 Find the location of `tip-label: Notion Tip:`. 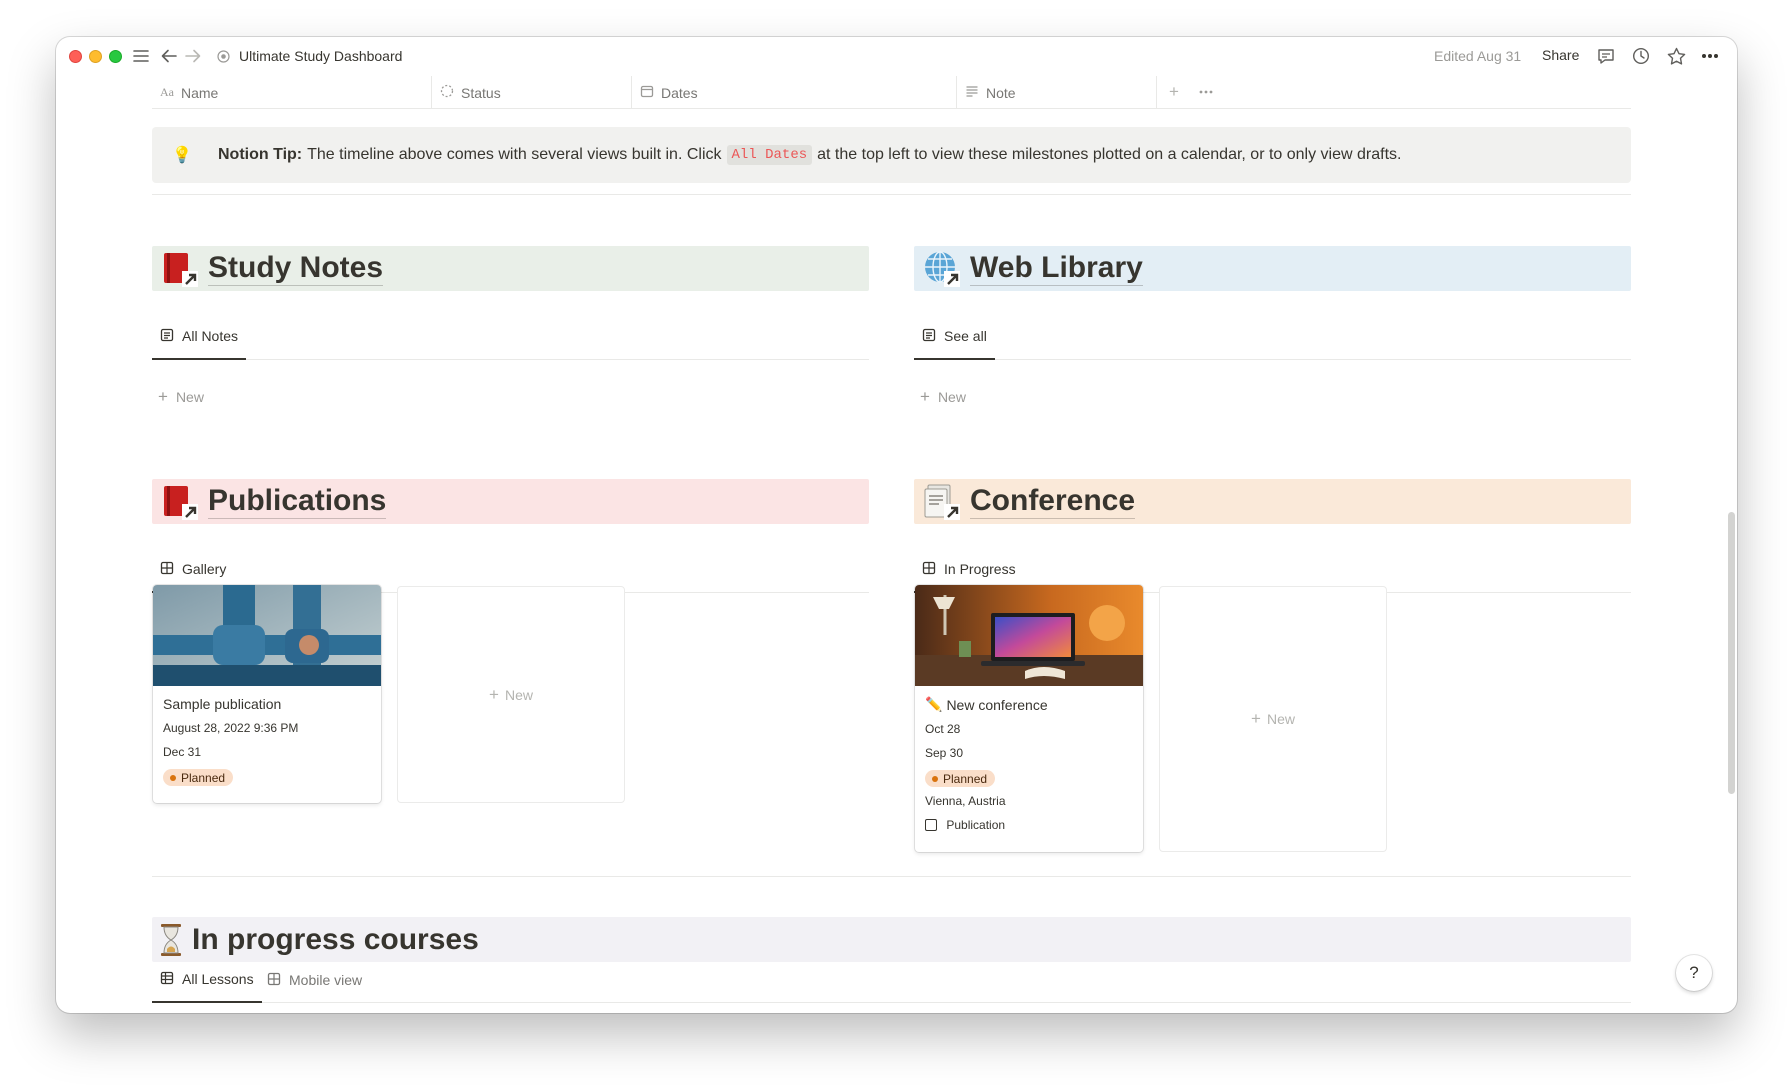

tip-label: Notion Tip: is located at coordinates (260, 154).